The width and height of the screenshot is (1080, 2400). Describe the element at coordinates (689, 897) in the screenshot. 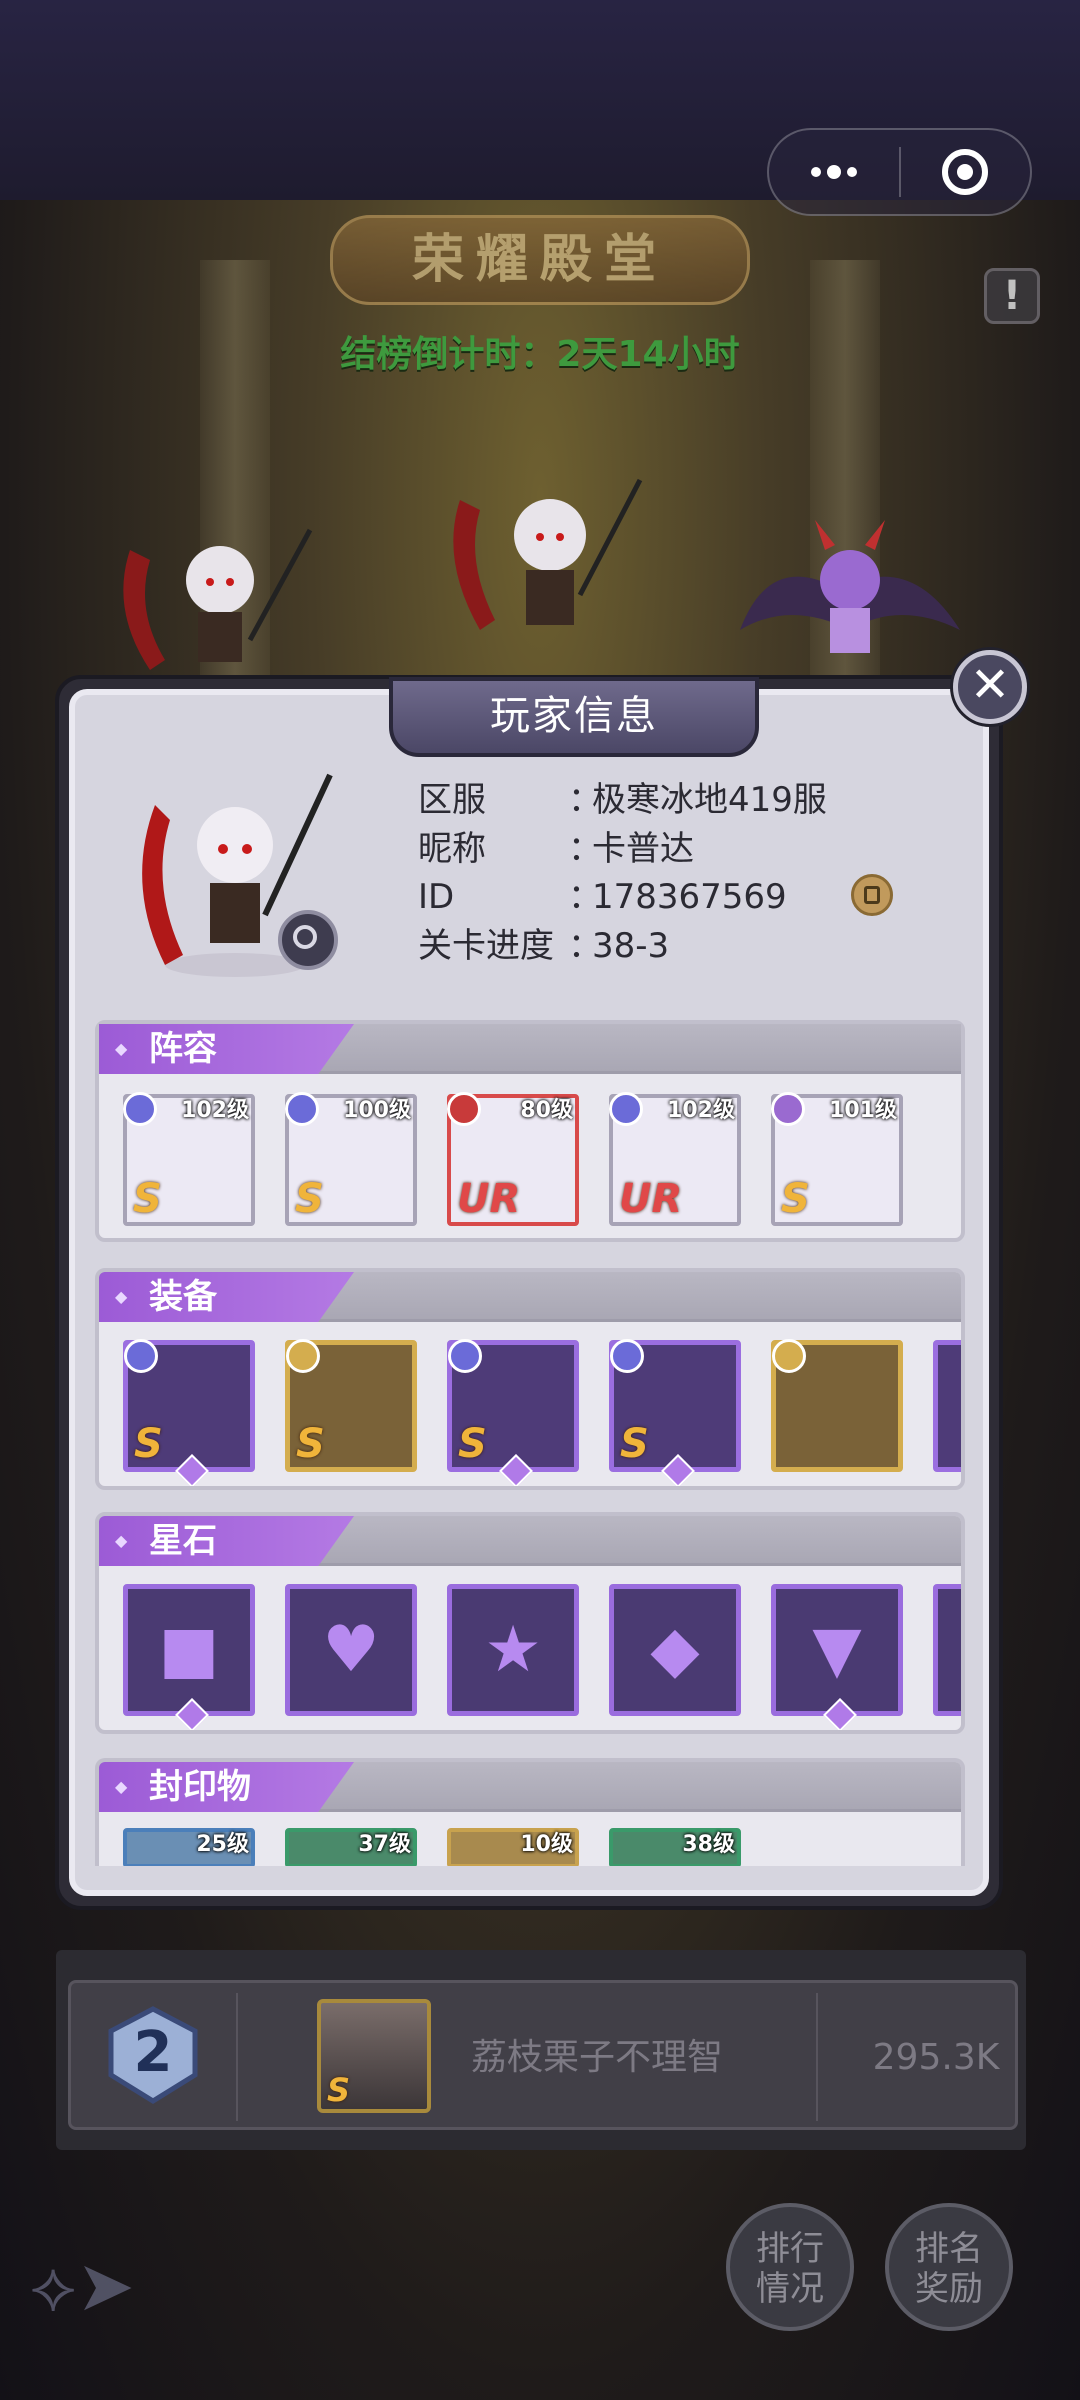

I see `id-value: 178367569` at that location.